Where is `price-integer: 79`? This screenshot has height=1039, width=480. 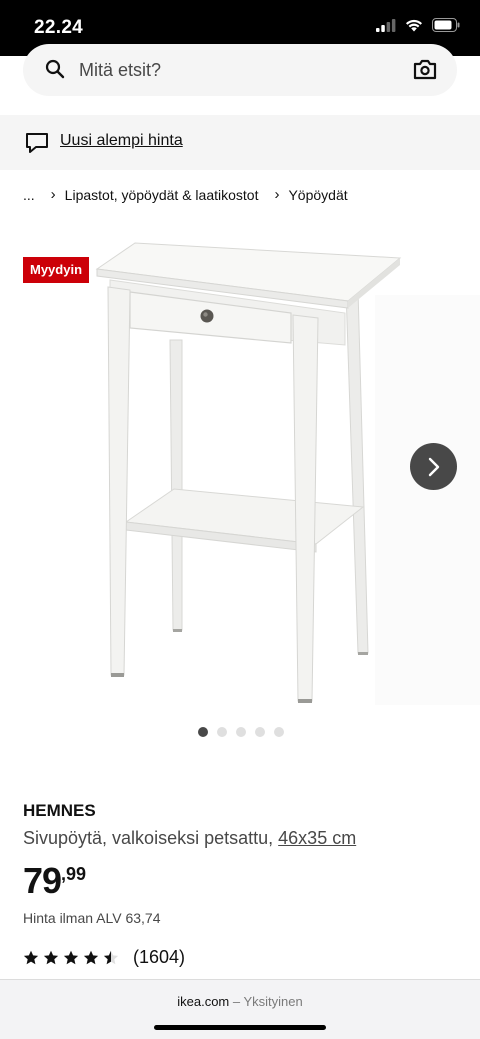
price-integer: 79 is located at coordinates (42, 880).